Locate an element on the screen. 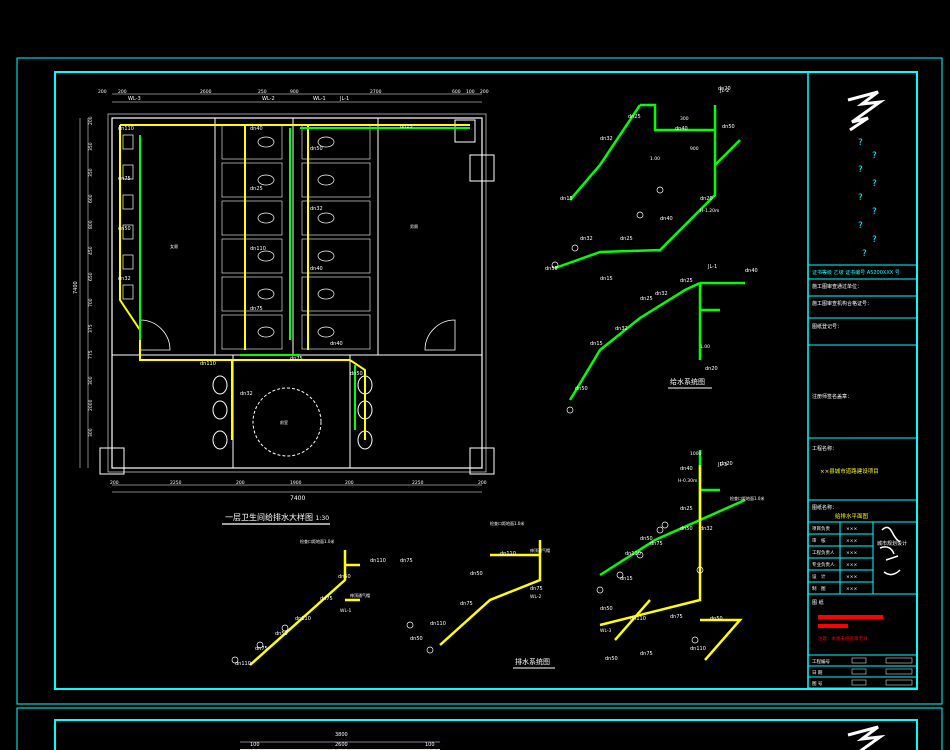 The height and width of the screenshot is (750, 950). room-label-lobby: 前室 is located at coordinates (284, 422).